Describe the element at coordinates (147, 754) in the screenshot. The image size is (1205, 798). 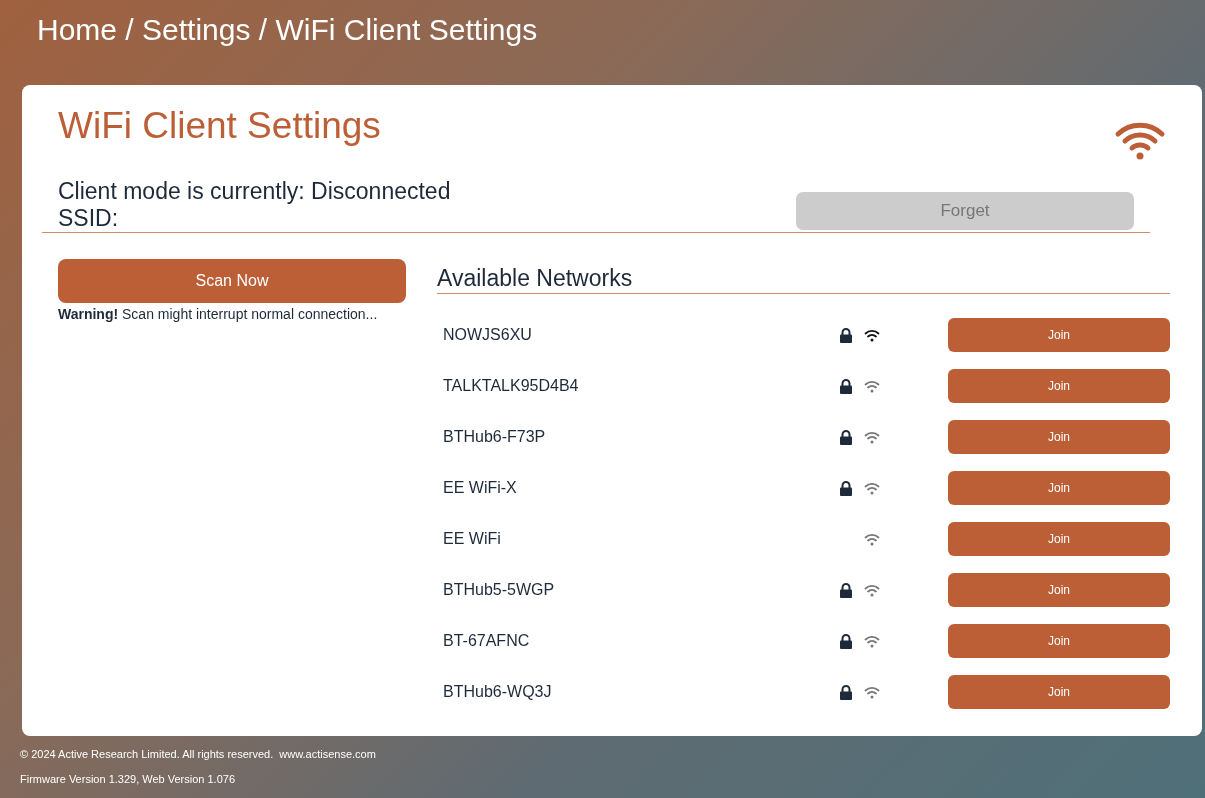
I see `copyright-text: © 2024 Active Research Limited. All rights reserved.` at that location.